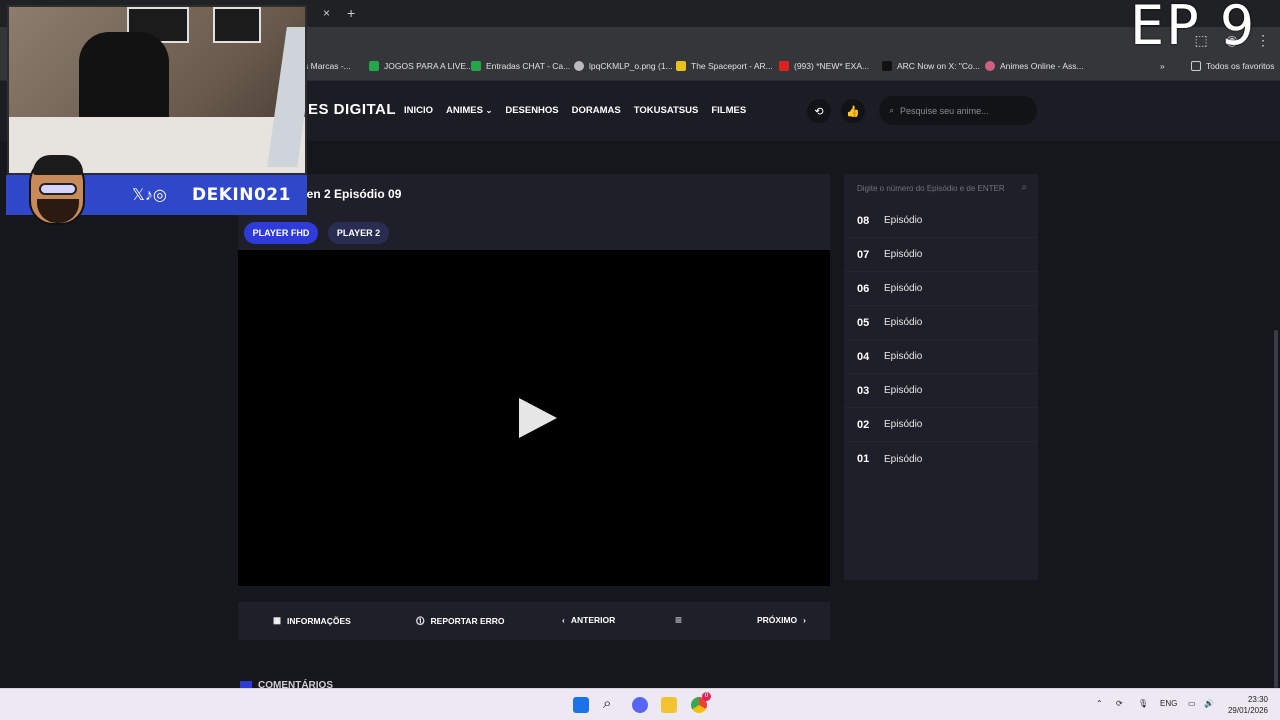  I want to click on alert-icon: ⓵, so click(420, 621).